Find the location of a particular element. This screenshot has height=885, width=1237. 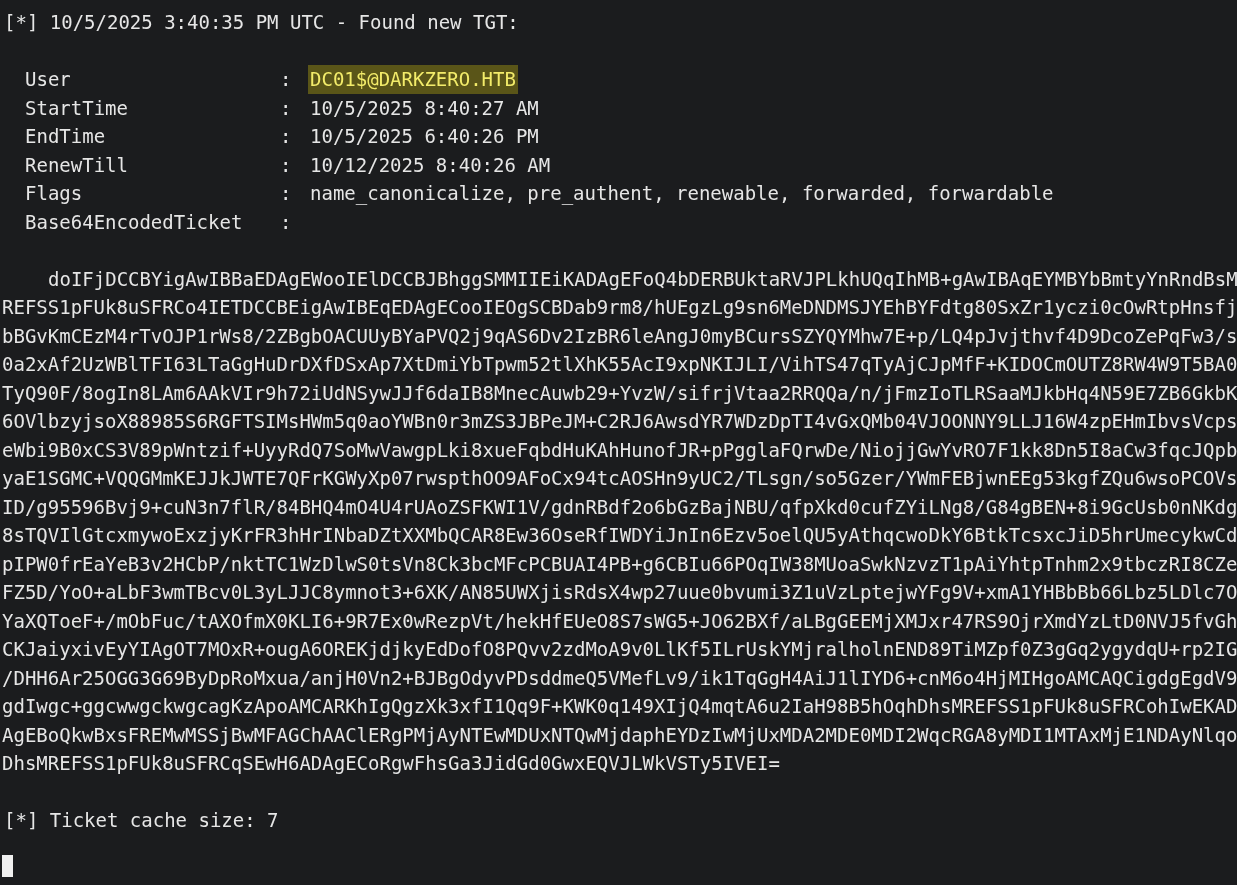

field-label: RenewTill is located at coordinates (77, 165).